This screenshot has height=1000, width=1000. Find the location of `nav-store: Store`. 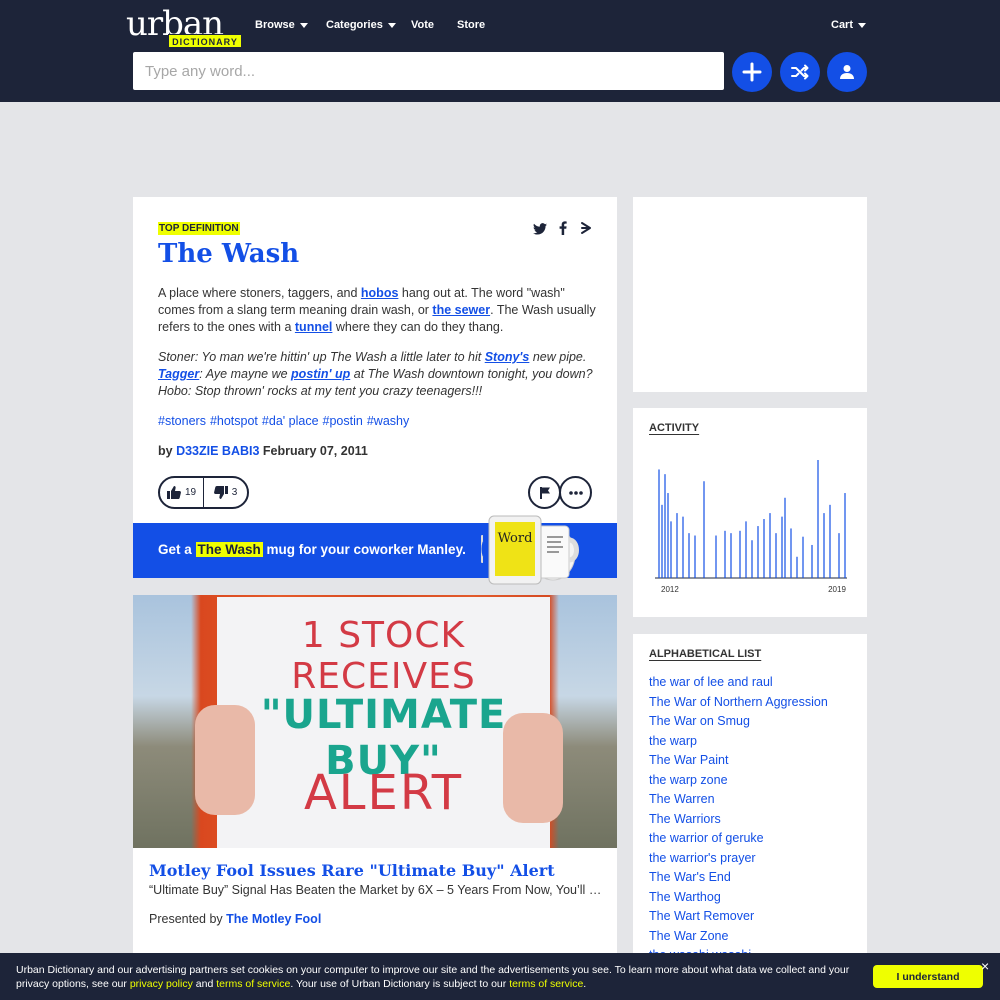

nav-store: Store is located at coordinates (471, 25).